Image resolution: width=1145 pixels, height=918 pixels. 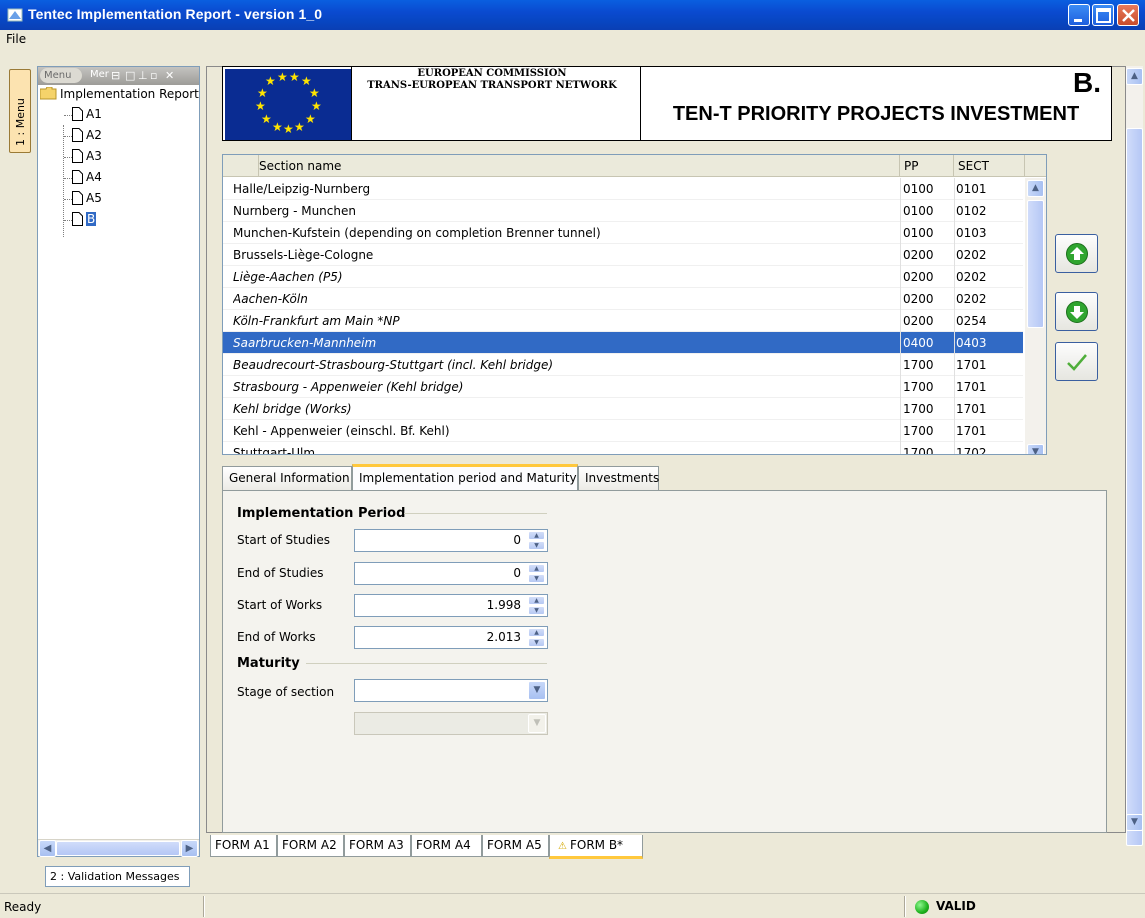 What do you see at coordinates (623, 211) in the screenshot?
I see `table-row: Nurnberg - Munchen 0100 0102` at bounding box center [623, 211].